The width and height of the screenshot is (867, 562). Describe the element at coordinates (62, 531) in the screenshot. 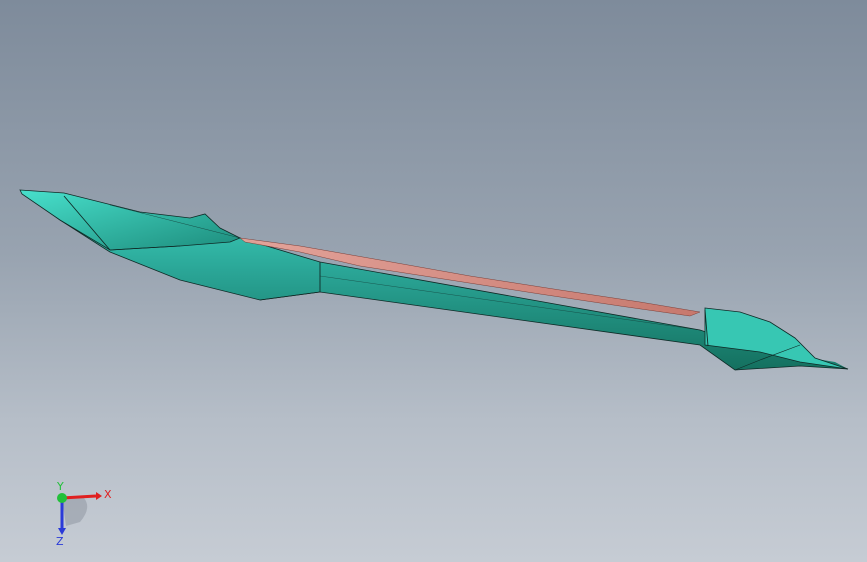

I see `z-axis-arrowhead` at that location.